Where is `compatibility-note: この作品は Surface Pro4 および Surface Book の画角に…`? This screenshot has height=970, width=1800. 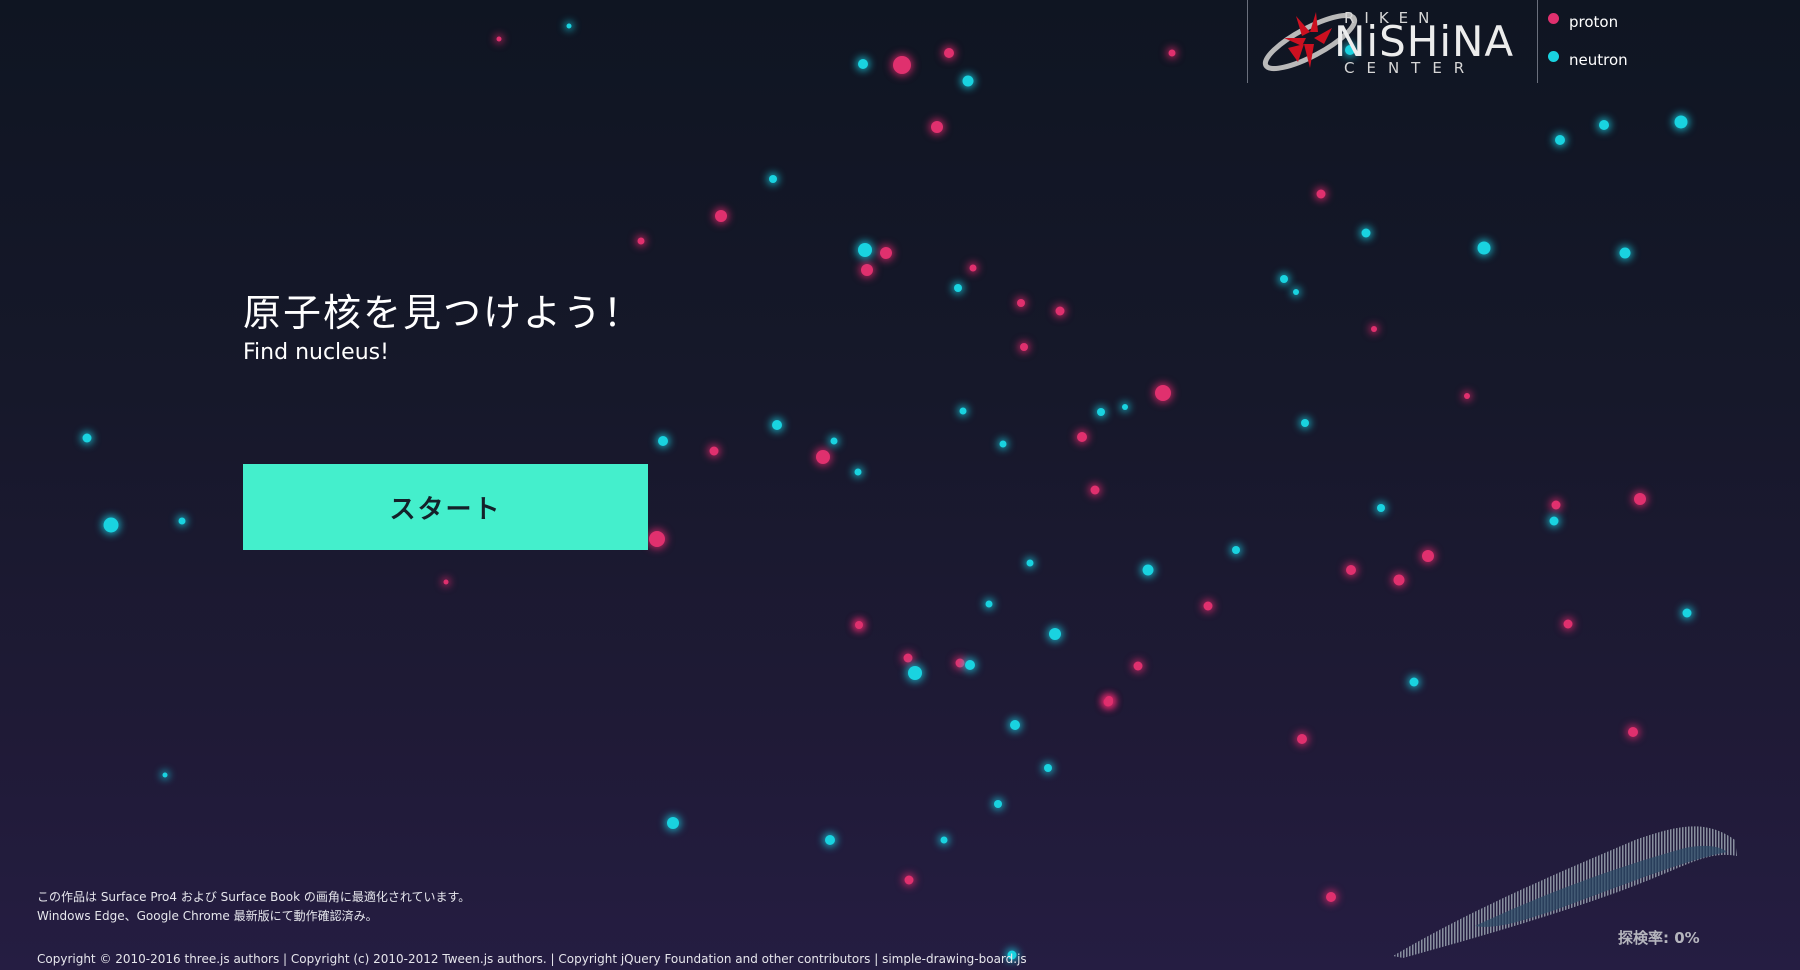
compatibility-note: この作品は Surface Pro4 および Surface Book の画角に… is located at coordinates (253, 907).